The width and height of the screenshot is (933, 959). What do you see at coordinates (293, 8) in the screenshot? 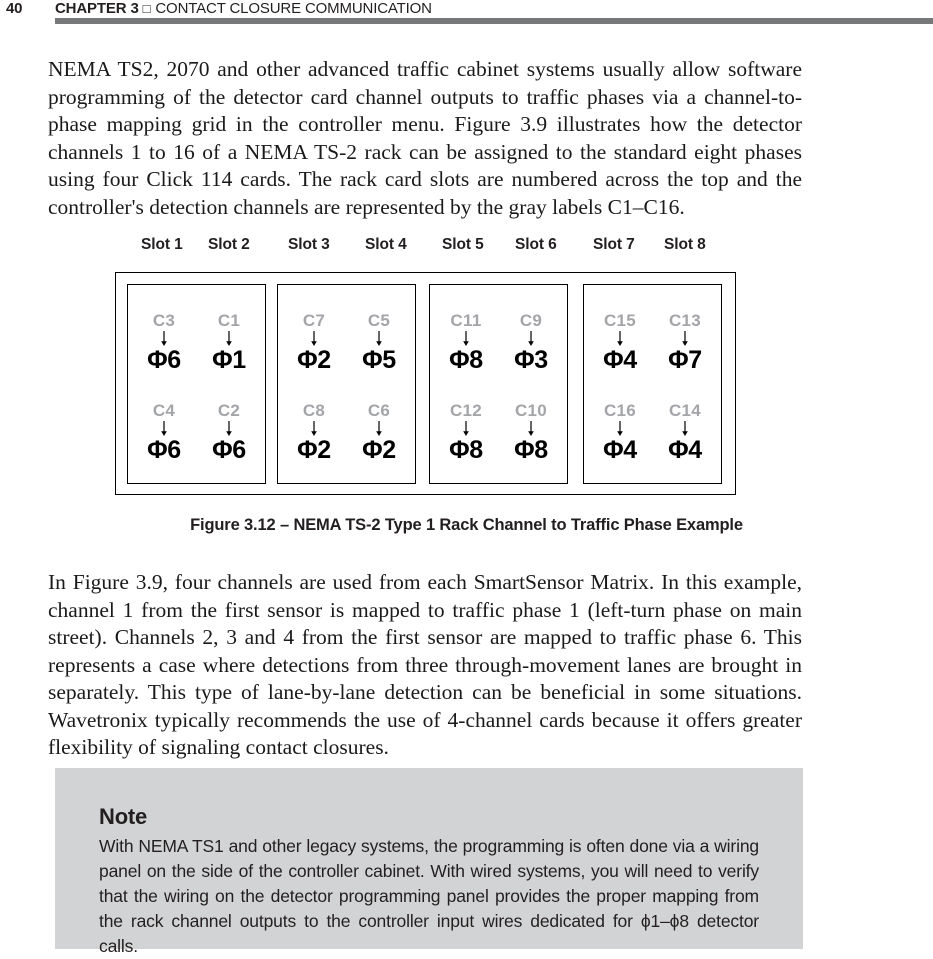
I see `section-title: CONTACT CLOSURE COMMUNICATION` at bounding box center [293, 8].